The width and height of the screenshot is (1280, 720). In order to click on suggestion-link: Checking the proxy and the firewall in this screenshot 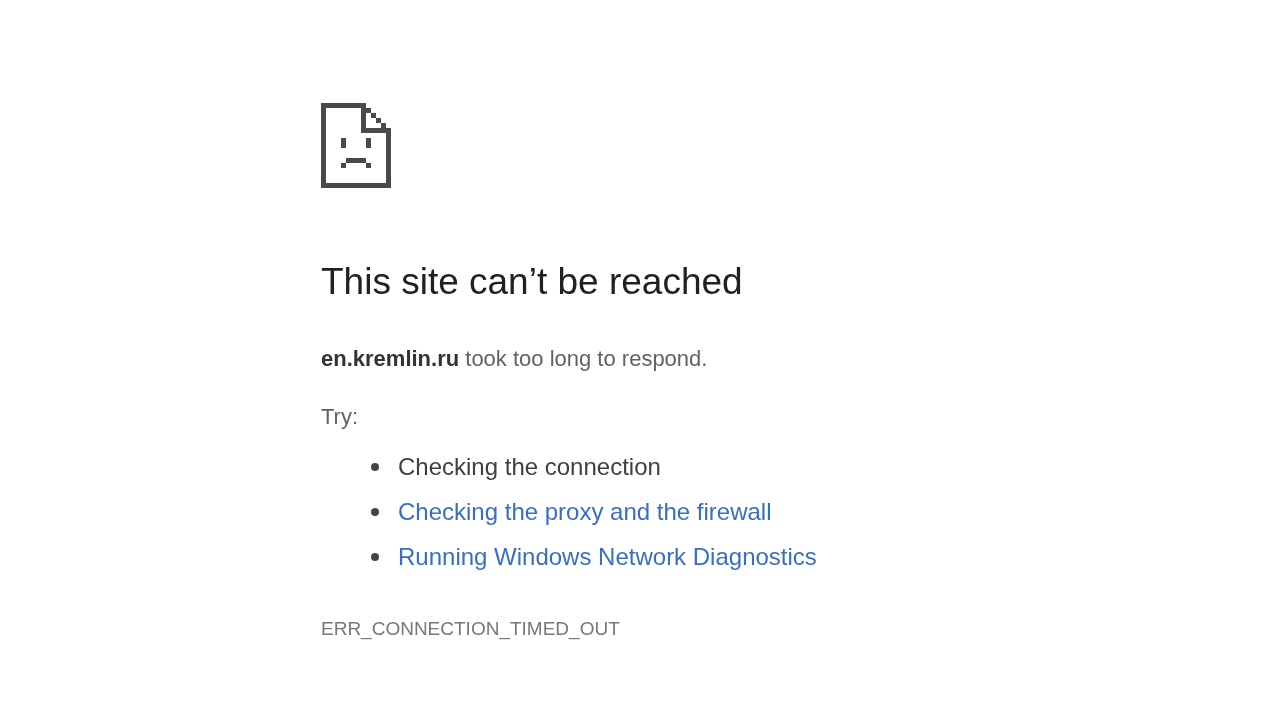, I will do `click(585, 511)`.